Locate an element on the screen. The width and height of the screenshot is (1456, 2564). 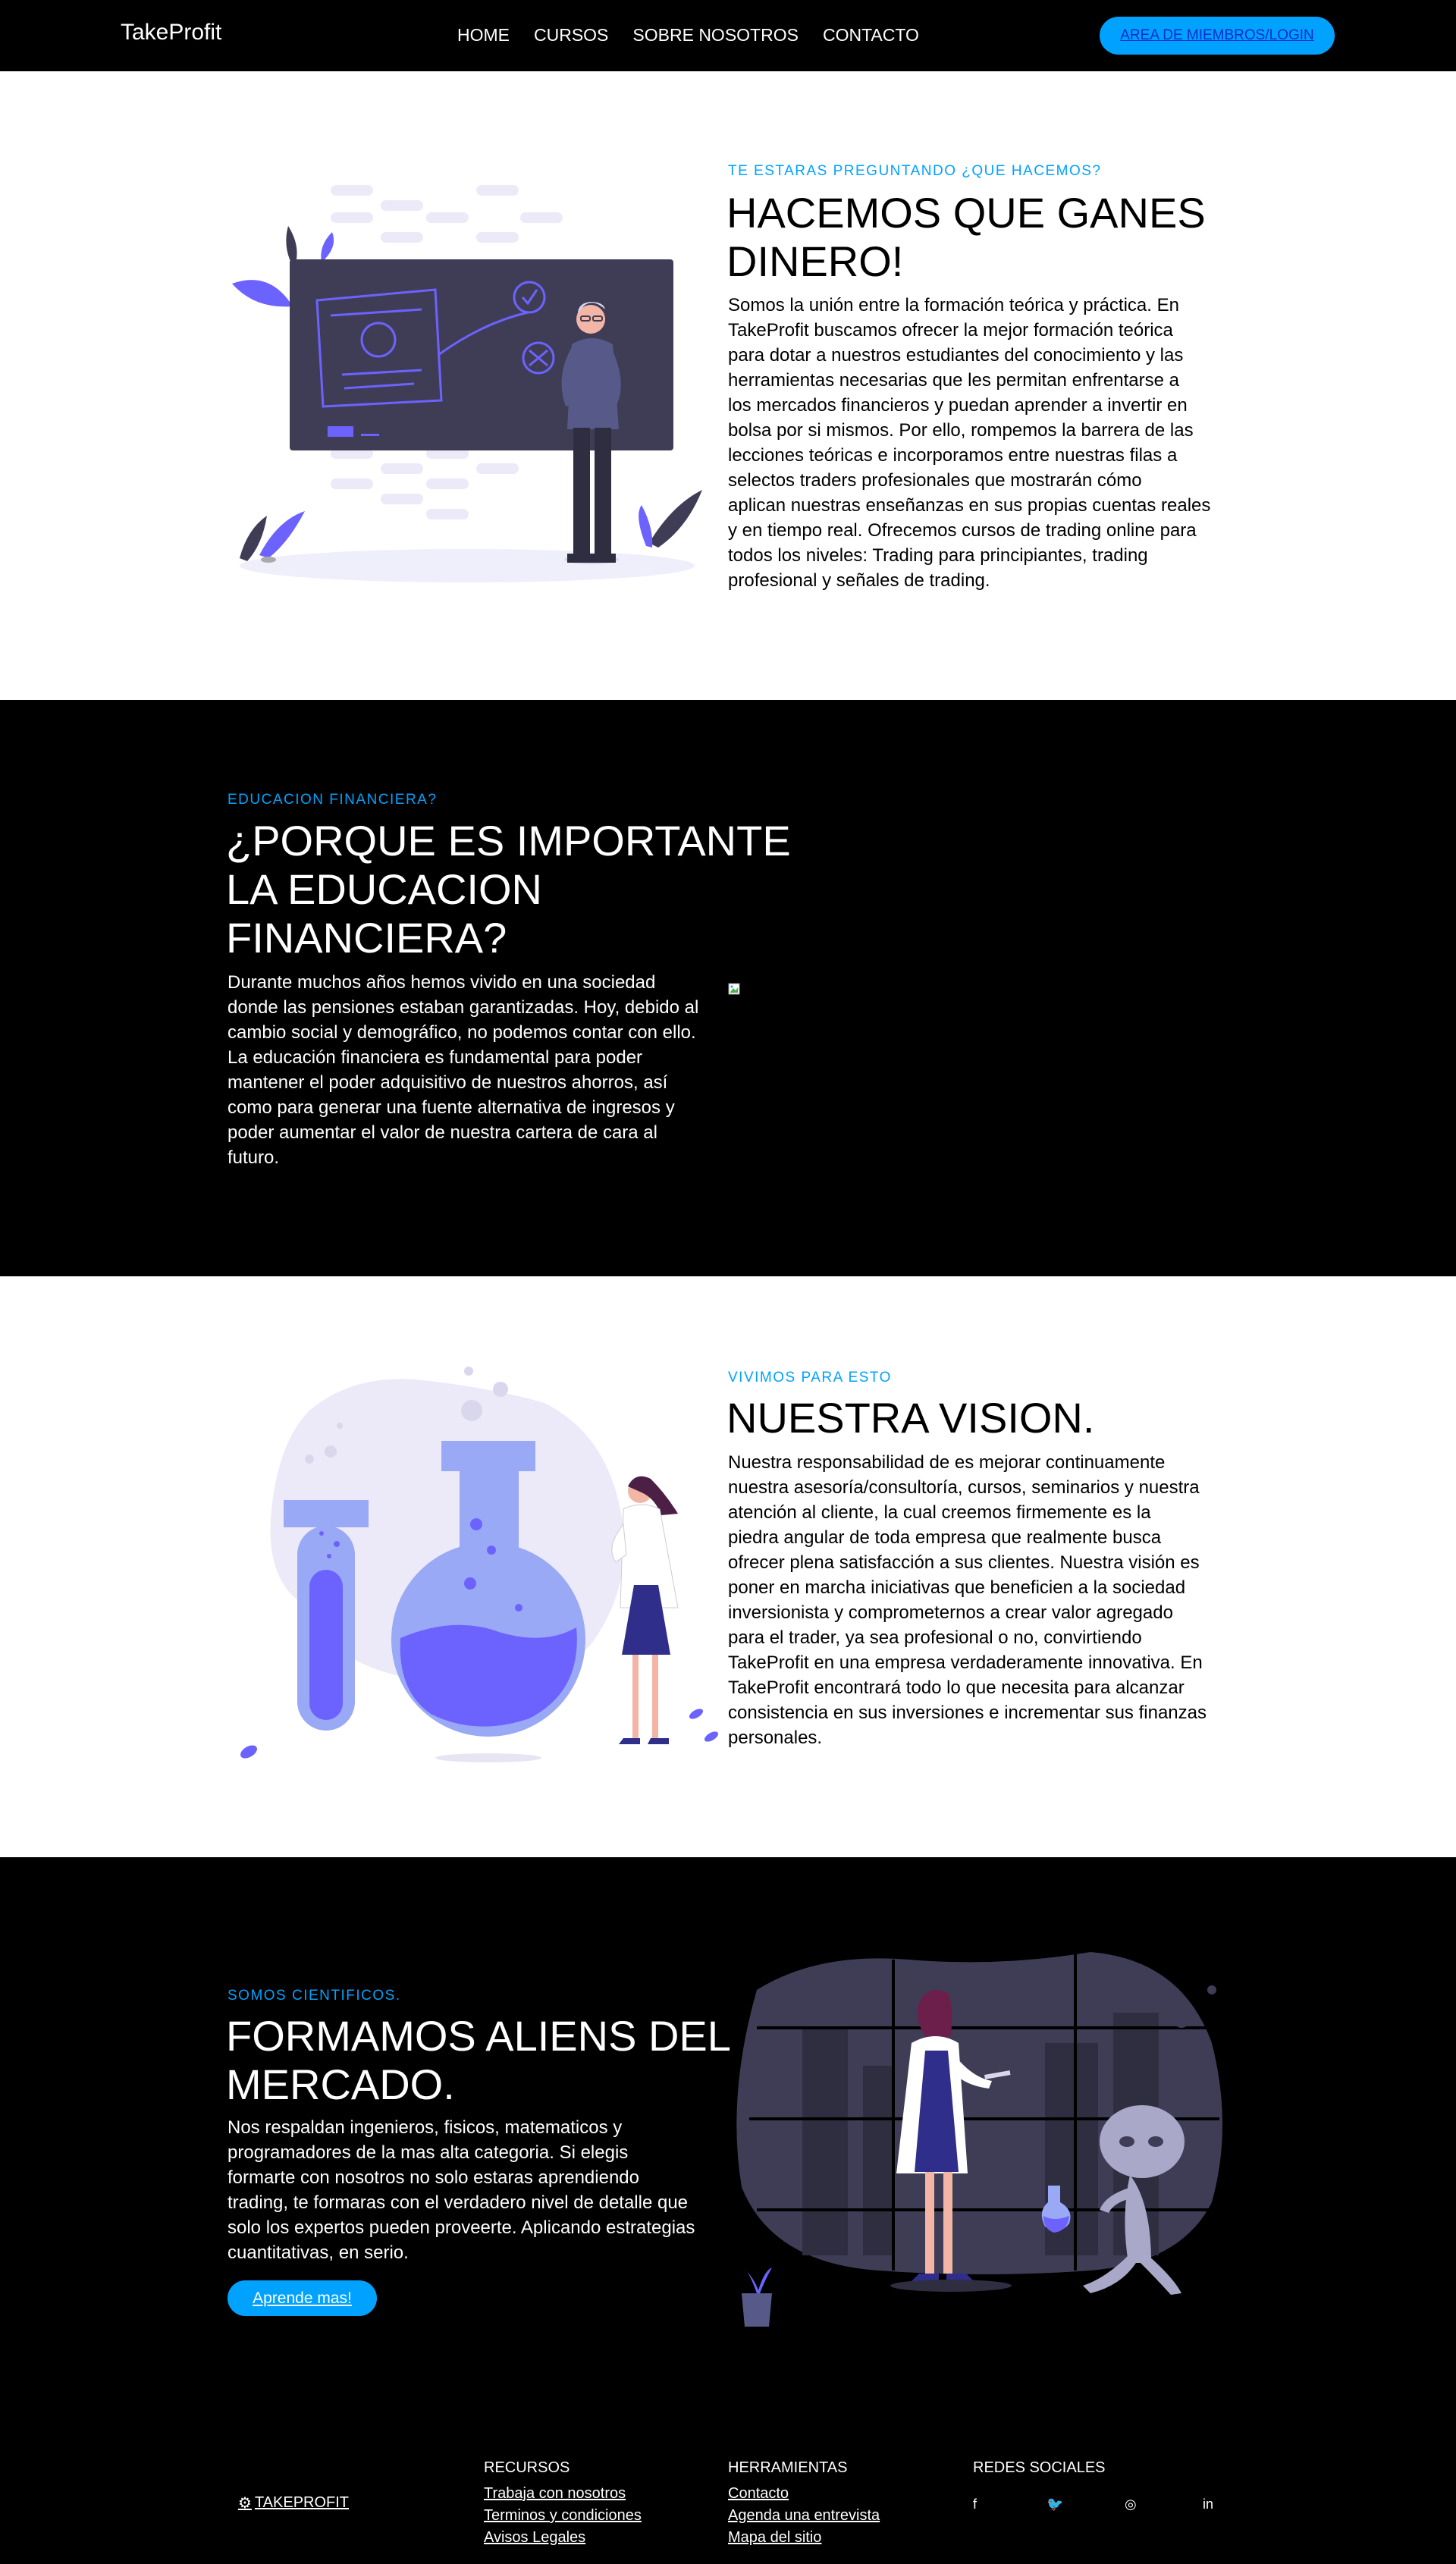
footer-link-contacto: Contacto is located at coordinates (804, 2494).